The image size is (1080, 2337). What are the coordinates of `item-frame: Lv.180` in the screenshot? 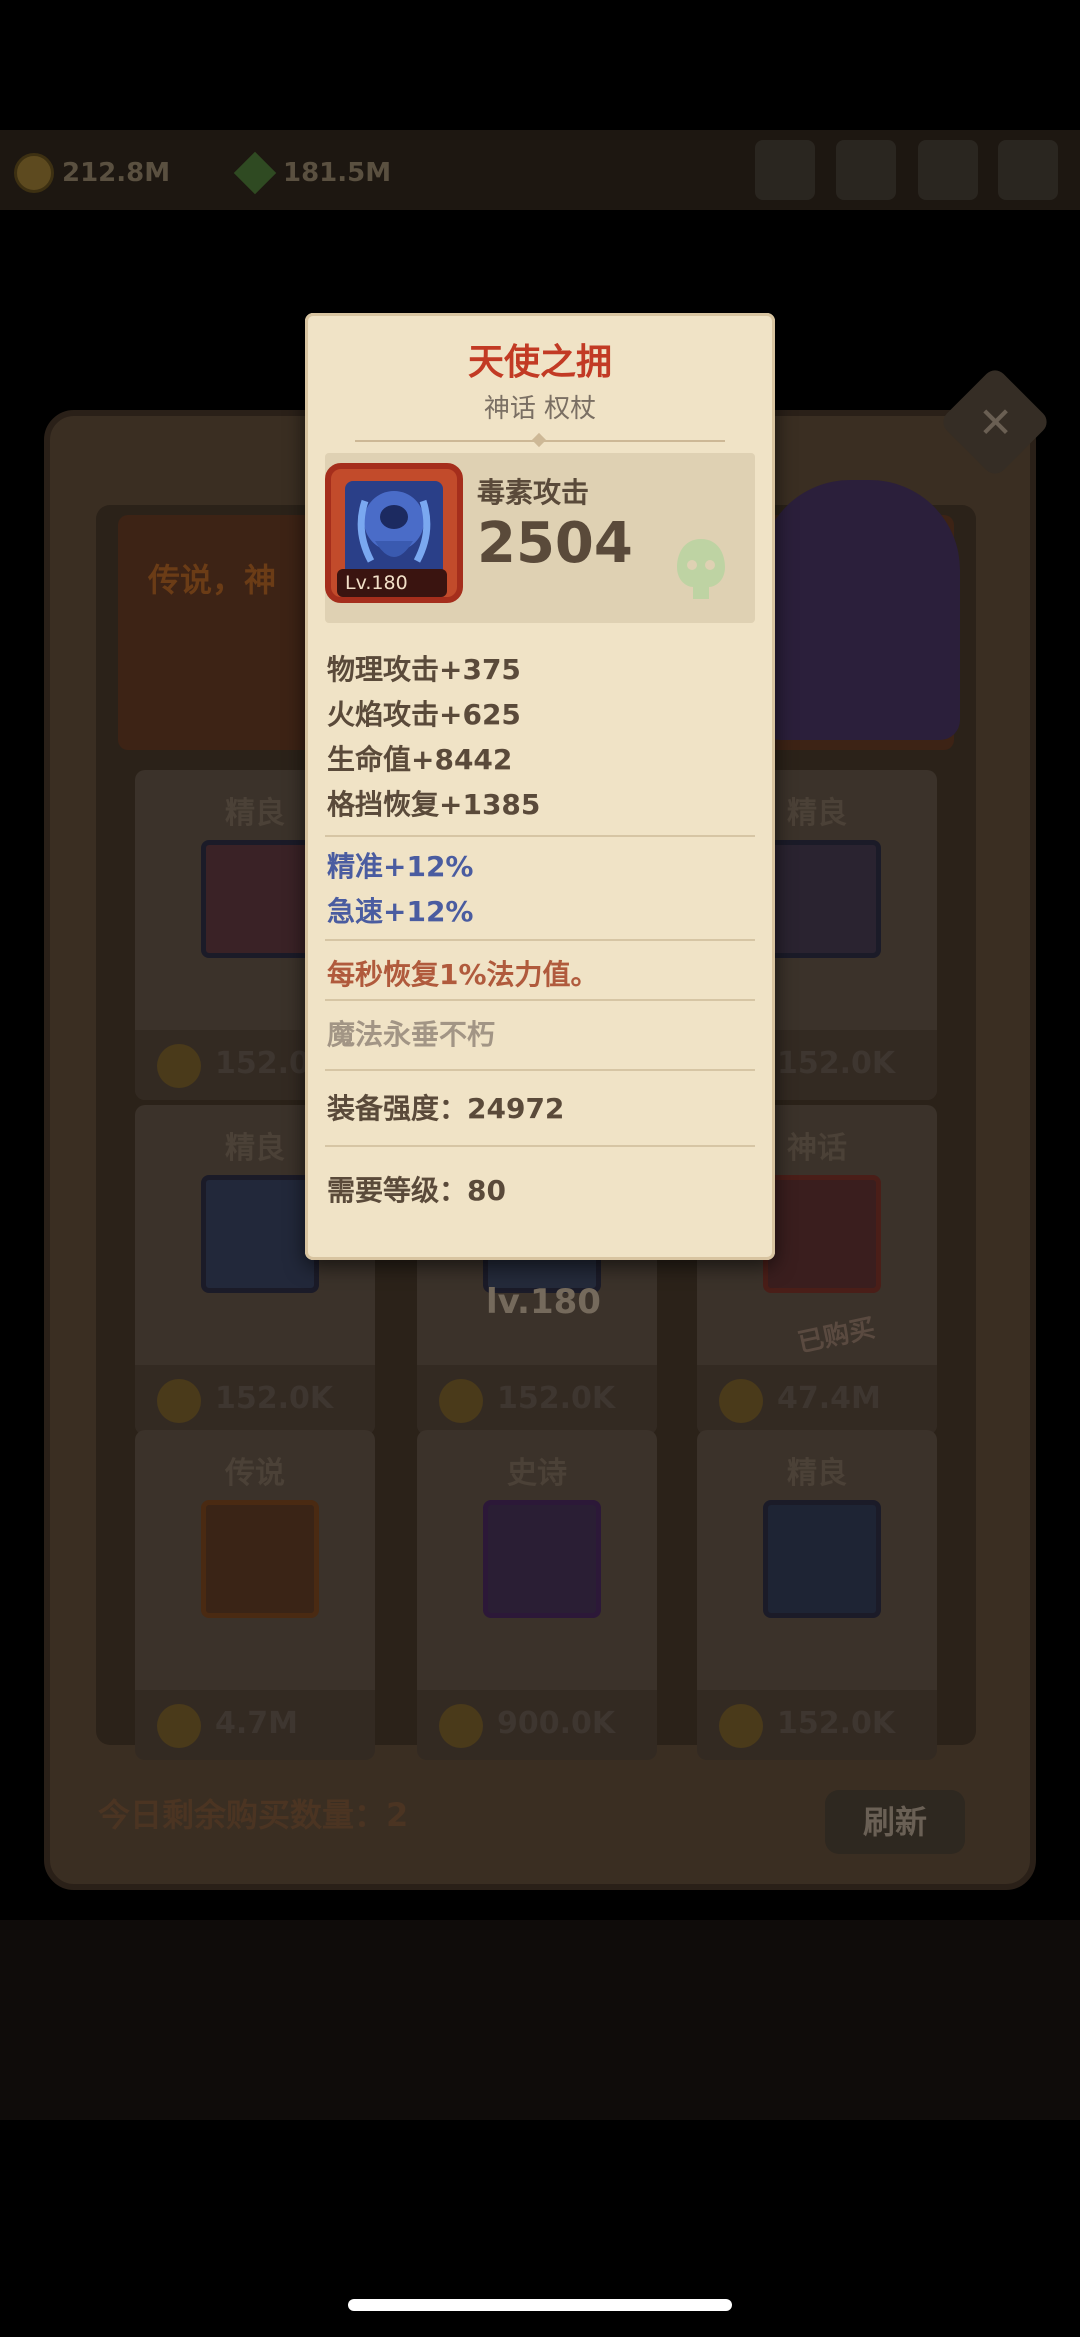 It's located at (394, 533).